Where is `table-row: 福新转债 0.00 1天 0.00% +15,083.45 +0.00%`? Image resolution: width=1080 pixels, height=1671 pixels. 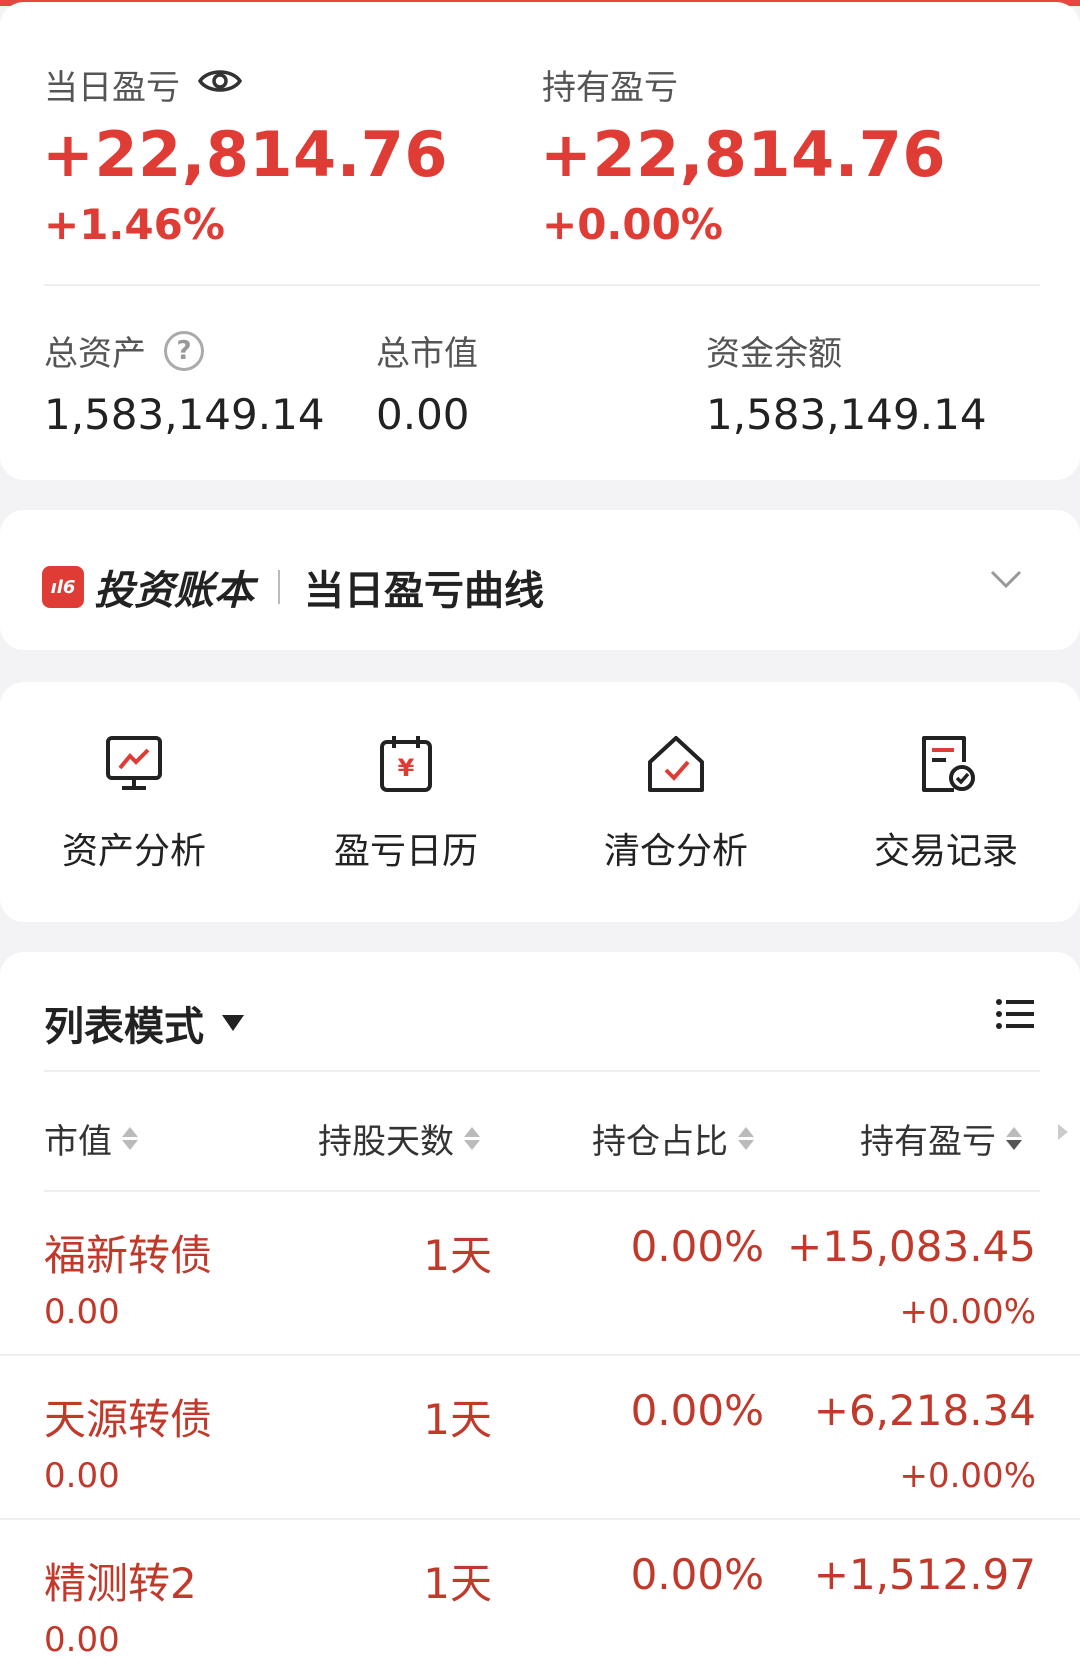
table-row: 福新转债 0.00 1天 0.00% +15,083.45 +0.00% is located at coordinates (540, 1274).